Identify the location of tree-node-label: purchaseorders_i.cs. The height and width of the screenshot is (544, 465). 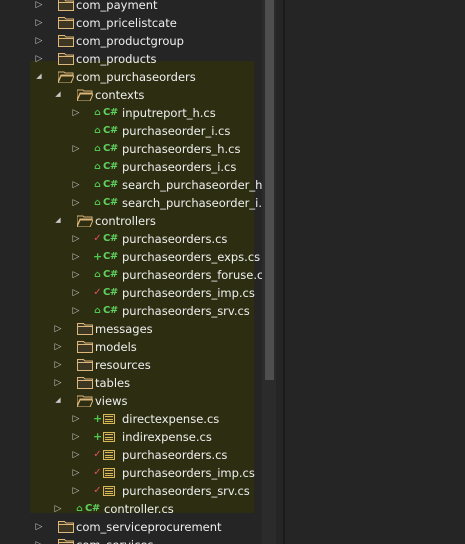
(179, 167).